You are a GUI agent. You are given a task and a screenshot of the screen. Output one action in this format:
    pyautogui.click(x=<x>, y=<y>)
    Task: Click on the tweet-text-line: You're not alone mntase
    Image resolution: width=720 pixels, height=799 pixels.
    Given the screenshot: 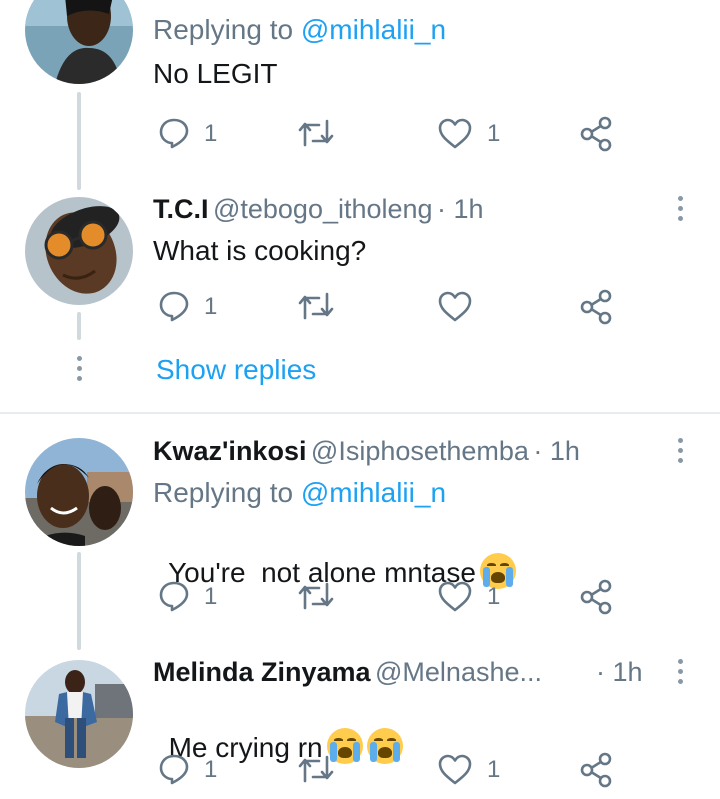 What is the action you would take?
    pyautogui.click(x=334, y=555)
    